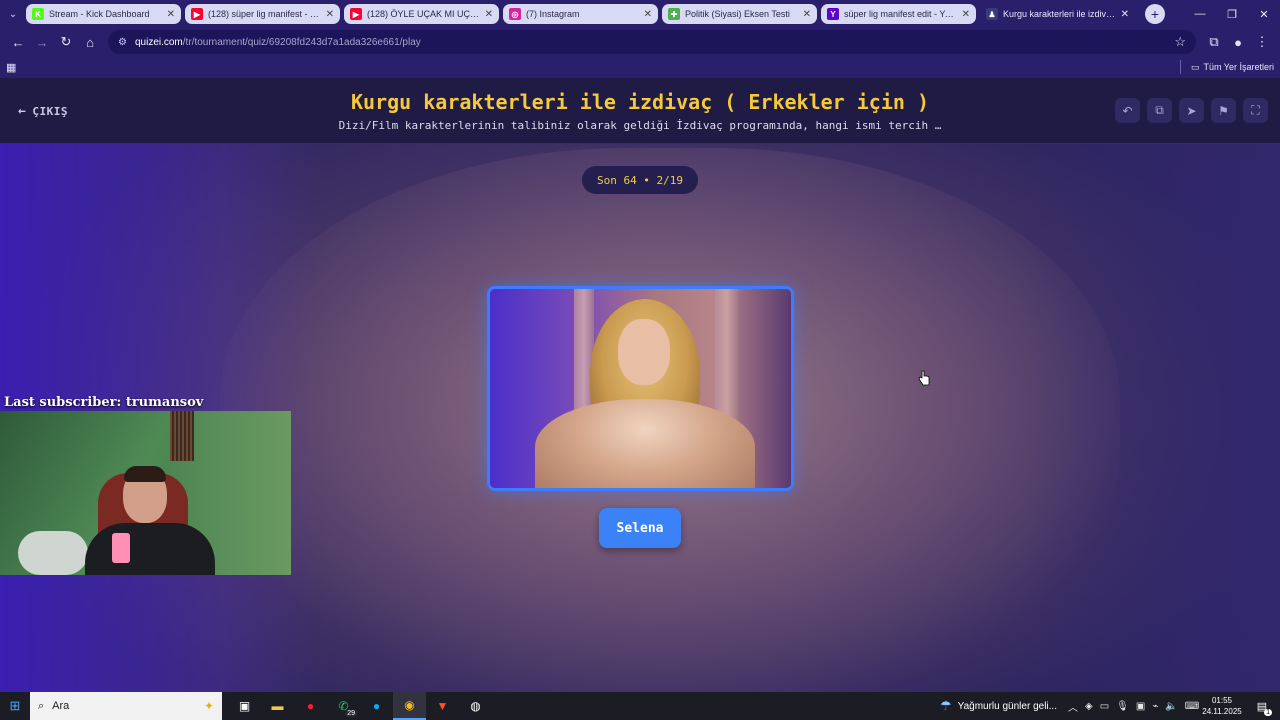 The height and width of the screenshot is (720, 1280). What do you see at coordinates (356, 14) in the screenshot?
I see `youtube-icon: ▶` at bounding box center [356, 14].